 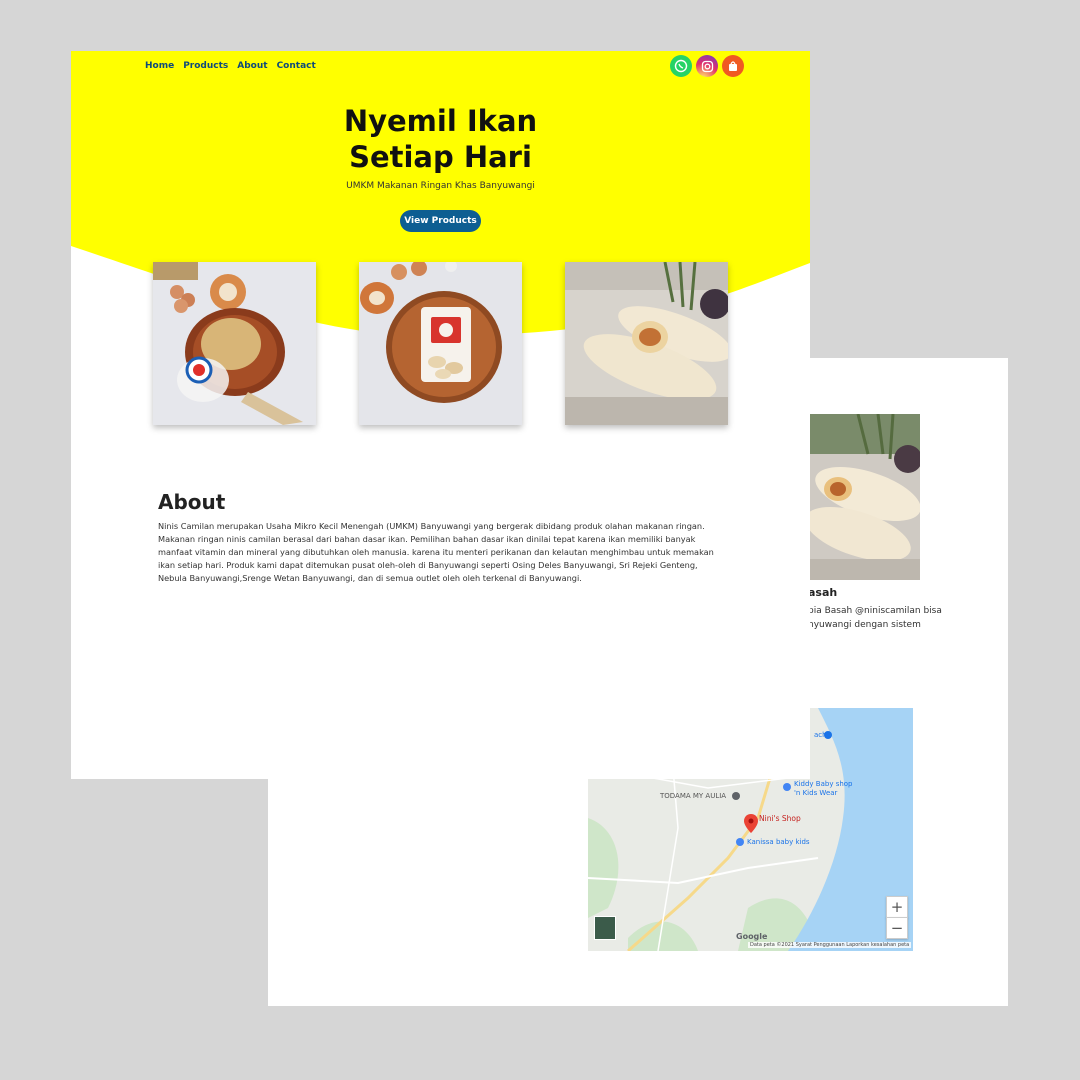 What do you see at coordinates (605, 928) in the screenshot?
I see `satellite-toggle` at bounding box center [605, 928].